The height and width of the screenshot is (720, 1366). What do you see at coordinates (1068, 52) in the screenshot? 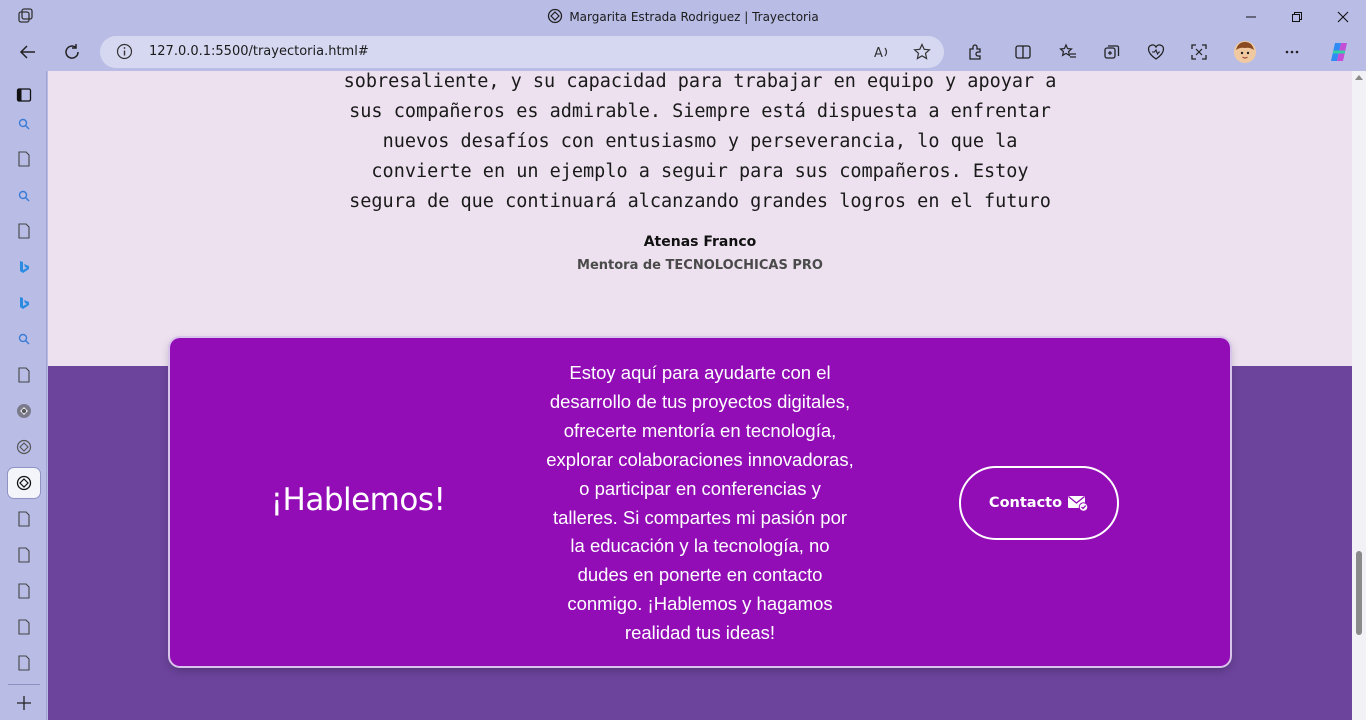
I see `favorites-icon` at bounding box center [1068, 52].